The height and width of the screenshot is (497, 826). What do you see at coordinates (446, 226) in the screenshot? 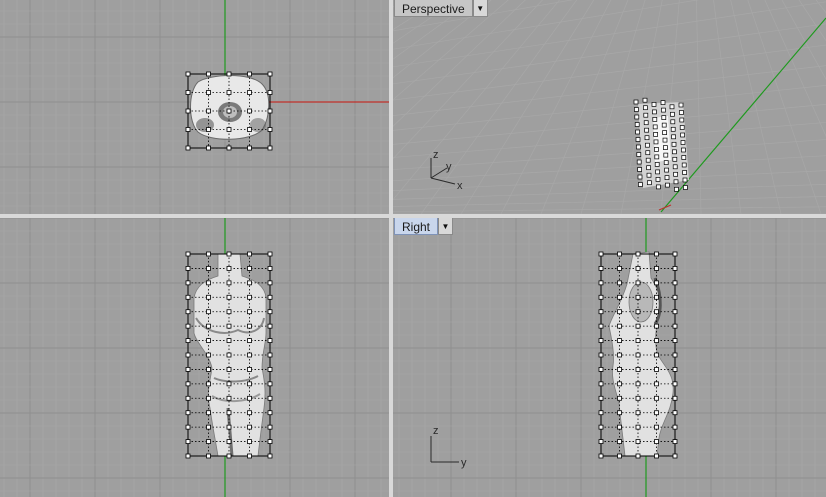
I see `chevron-down-icon: ▼` at bounding box center [446, 226].